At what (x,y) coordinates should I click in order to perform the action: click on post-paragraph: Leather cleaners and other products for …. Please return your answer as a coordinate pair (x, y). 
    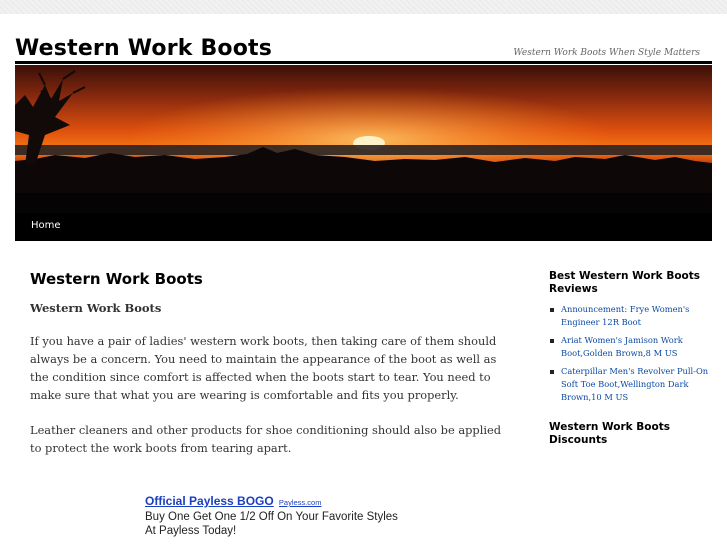
    Looking at the image, I should click on (266, 439).